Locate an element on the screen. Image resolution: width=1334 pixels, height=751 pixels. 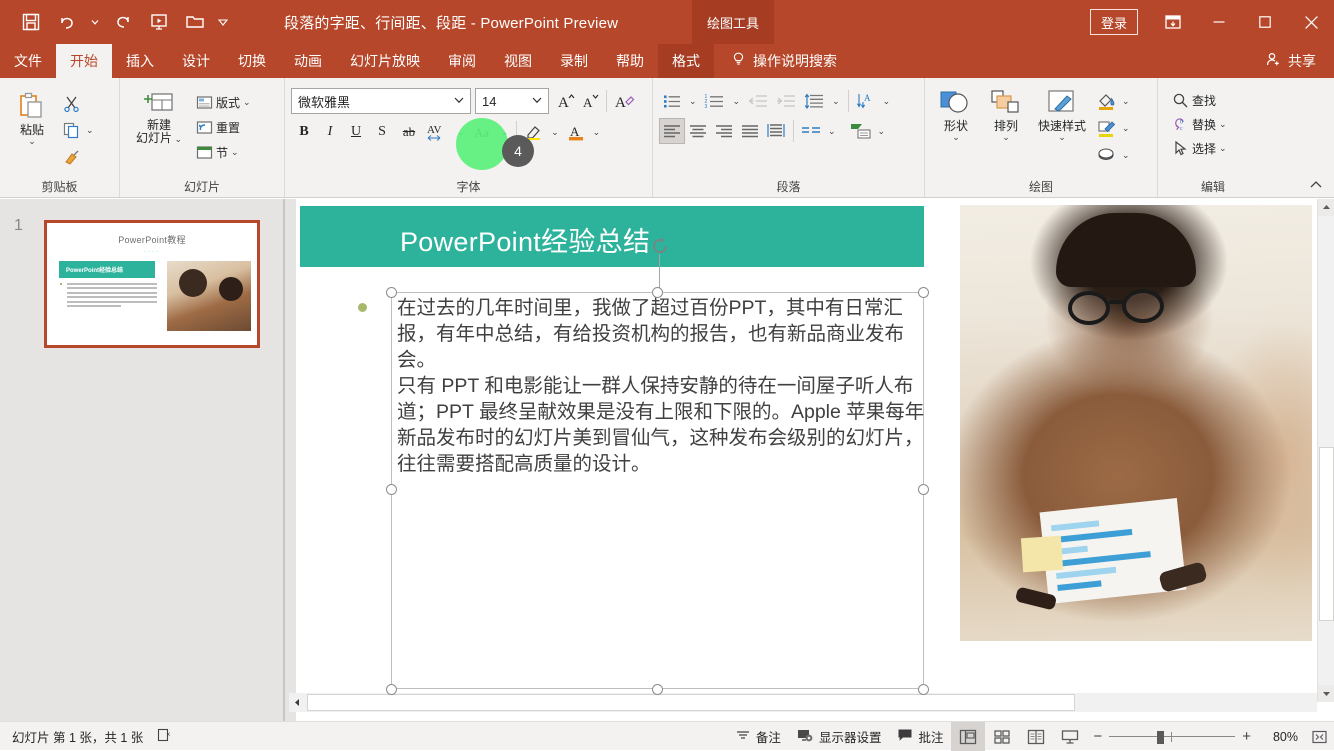
tab-animations: 动画 is located at coordinates (308, 61).